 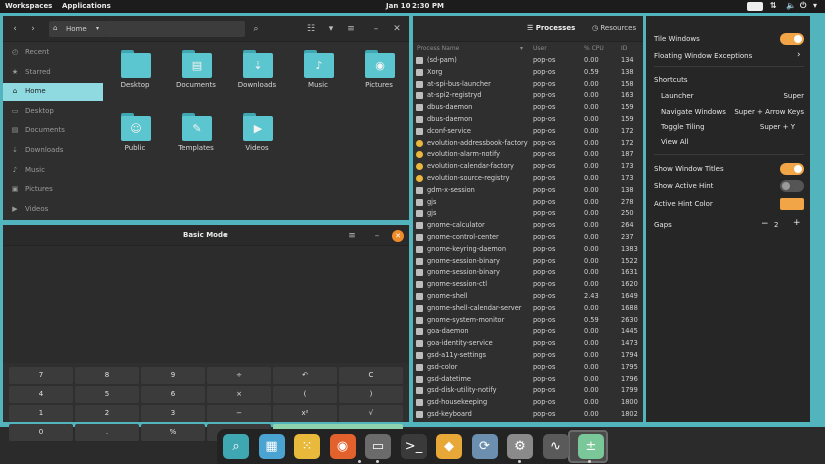 What do you see at coordinates (629, 260) in the screenshot?
I see `process-cell: 1522` at bounding box center [629, 260].